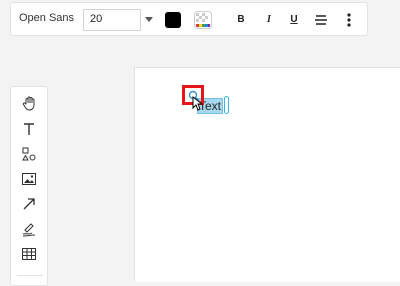 This screenshot has width=400, height=286. What do you see at coordinates (269, 20) in the screenshot?
I see `italic-button: I` at bounding box center [269, 20].